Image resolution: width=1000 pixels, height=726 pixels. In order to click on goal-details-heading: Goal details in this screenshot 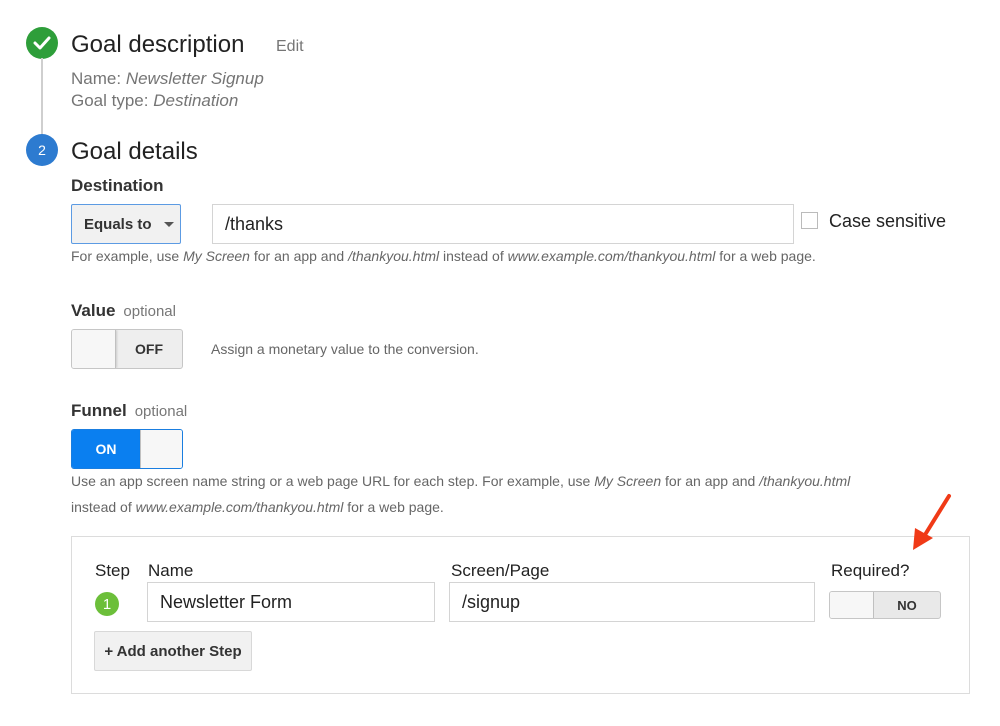, I will do `click(134, 151)`.